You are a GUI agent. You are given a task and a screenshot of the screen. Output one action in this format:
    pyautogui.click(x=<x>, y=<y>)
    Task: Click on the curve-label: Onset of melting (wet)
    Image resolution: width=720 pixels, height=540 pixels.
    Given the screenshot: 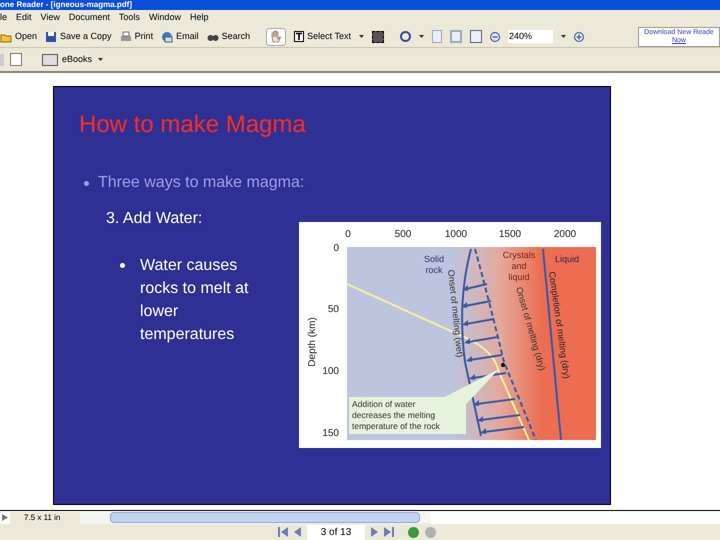 What is the action you would take?
    pyautogui.click(x=456, y=313)
    